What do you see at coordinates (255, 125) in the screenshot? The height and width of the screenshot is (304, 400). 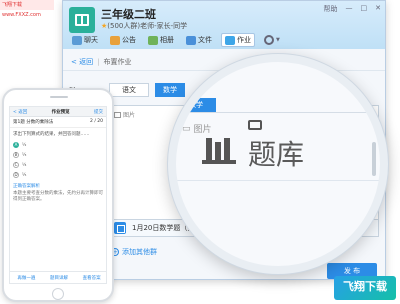 I see `video-icon` at bounding box center [255, 125].